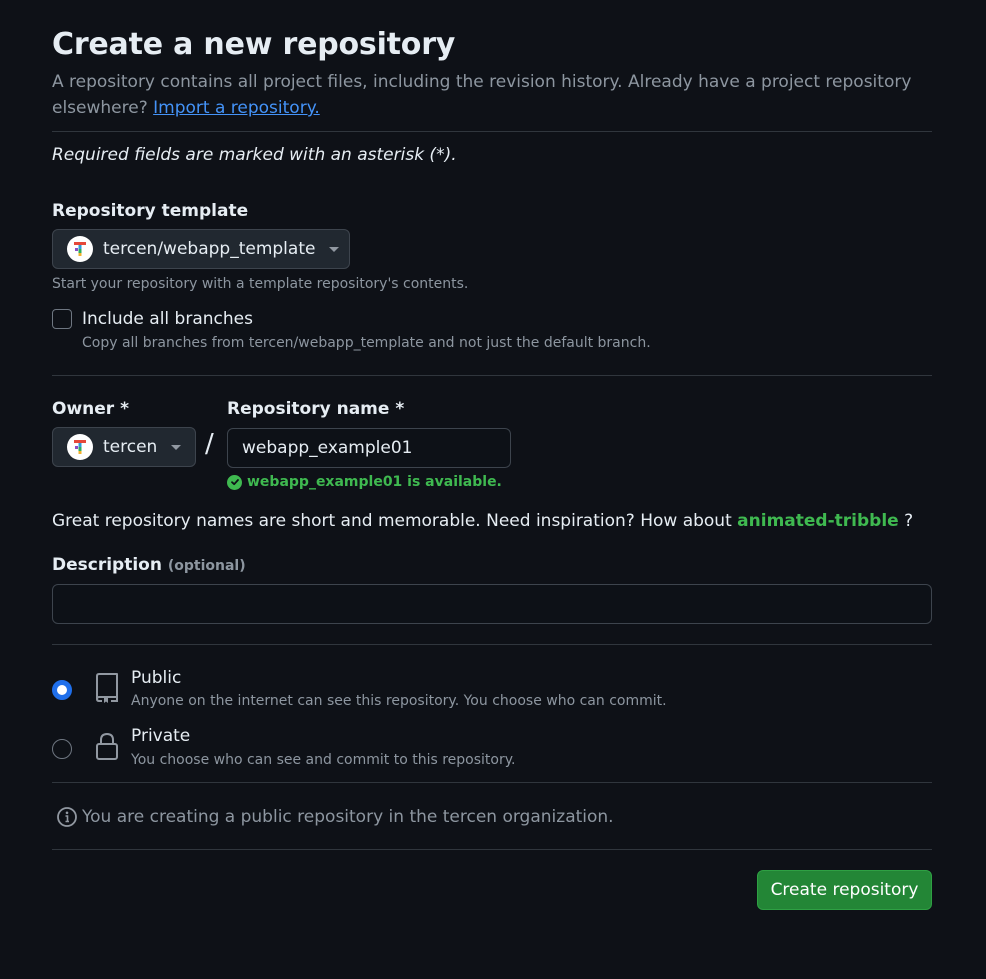  What do you see at coordinates (107, 565) in the screenshot?
I see `description-label-text: Description` at bounding box center [107, 565].